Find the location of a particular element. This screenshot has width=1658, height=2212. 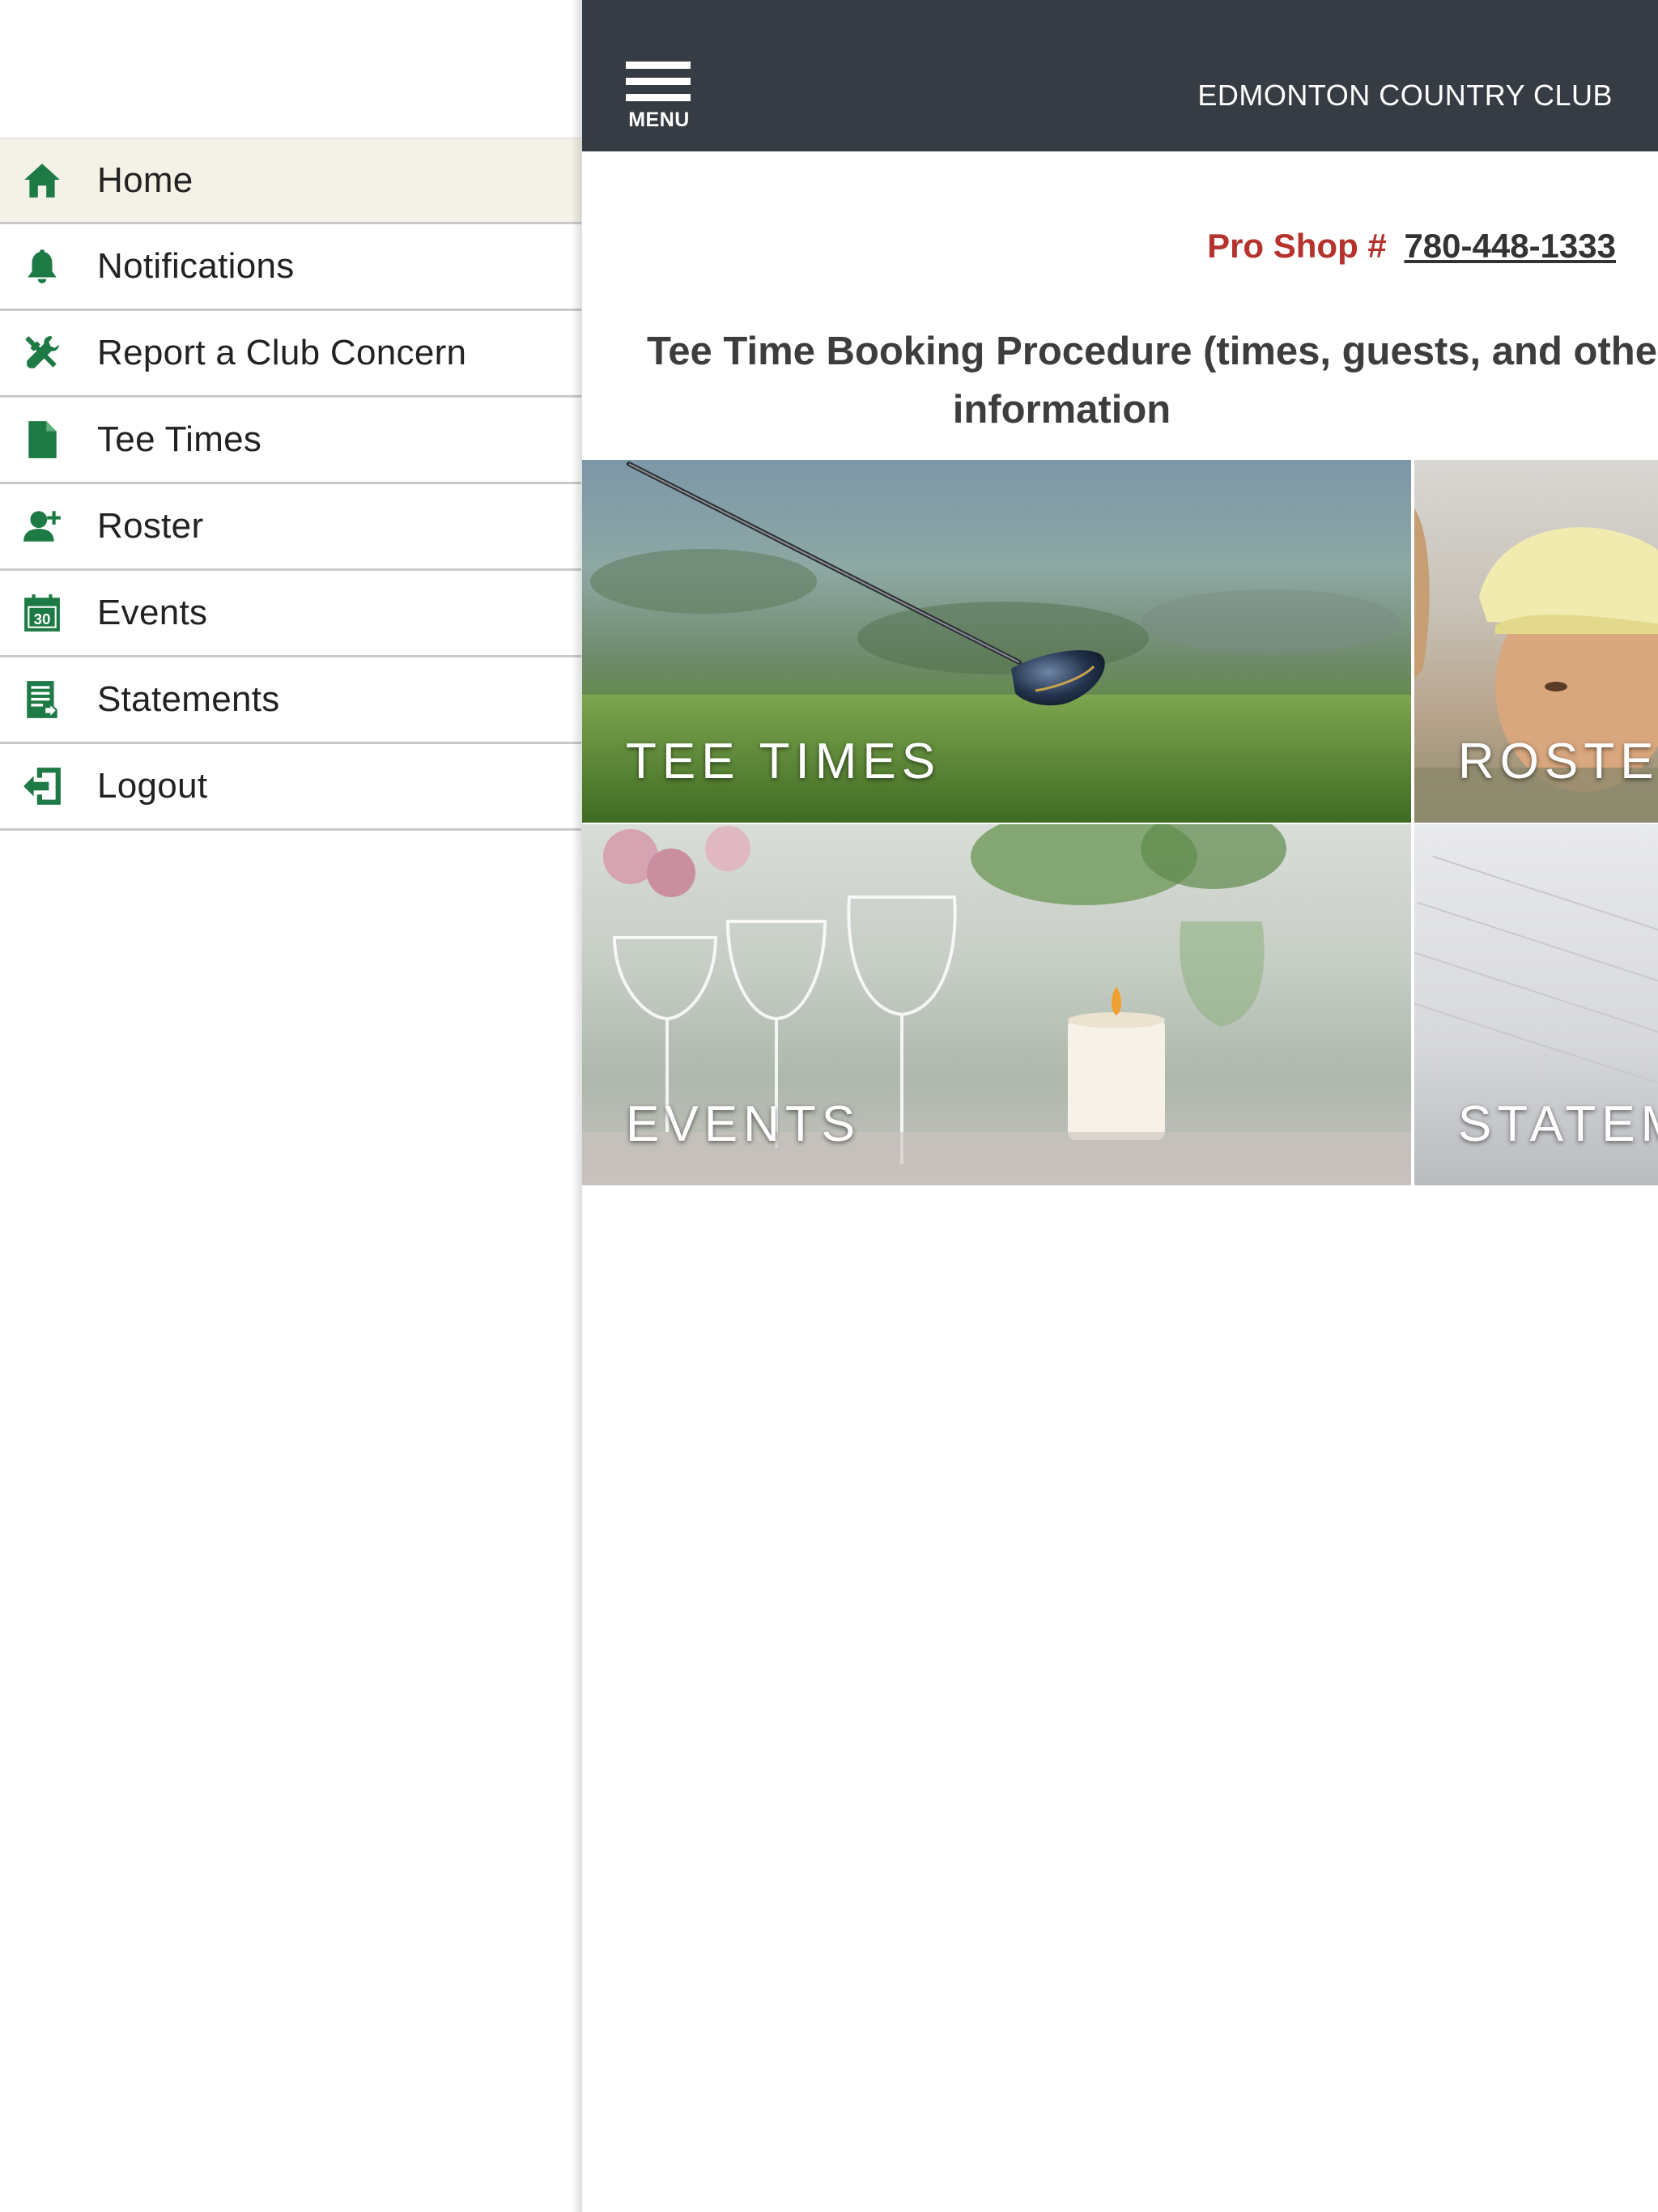

bell-icon is located at coordinates (42, 266).